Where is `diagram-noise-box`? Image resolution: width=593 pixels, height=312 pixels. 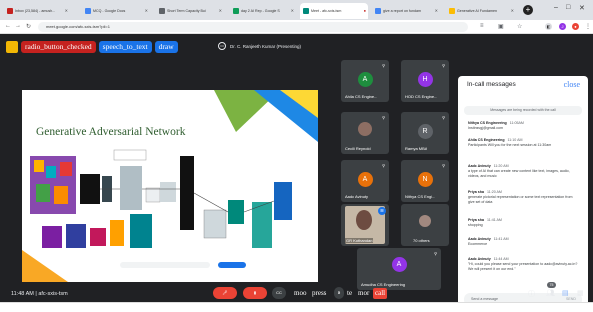
diagram-noise-box is located at coordinates (153, 195).